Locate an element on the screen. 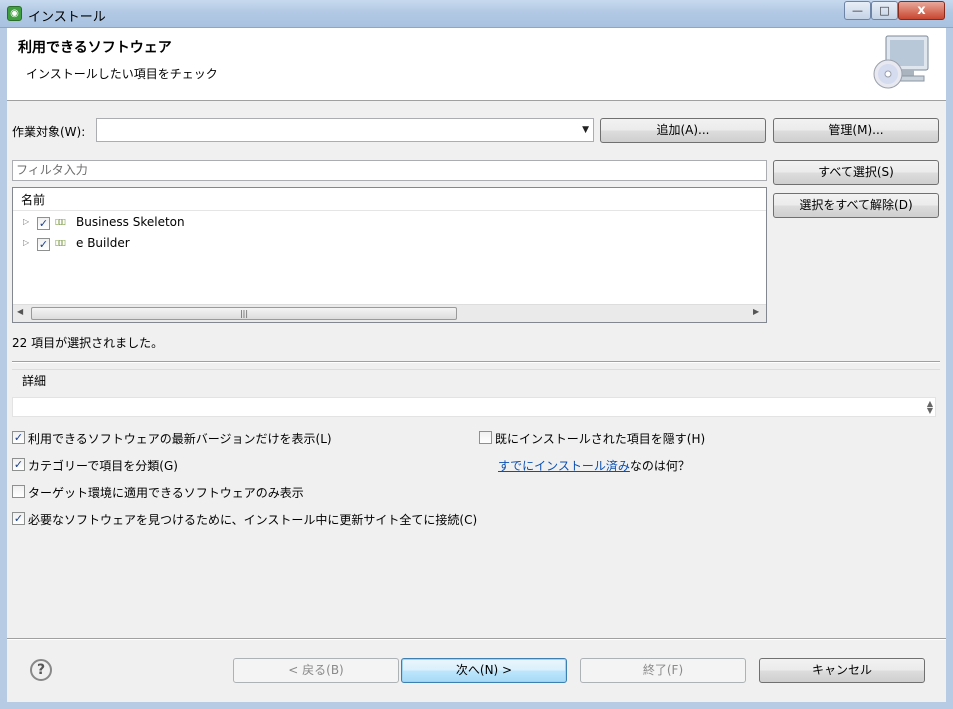 The height and width of the screenshot is (709, 953). window-frame-bottom is located at coordinates (476, 705).